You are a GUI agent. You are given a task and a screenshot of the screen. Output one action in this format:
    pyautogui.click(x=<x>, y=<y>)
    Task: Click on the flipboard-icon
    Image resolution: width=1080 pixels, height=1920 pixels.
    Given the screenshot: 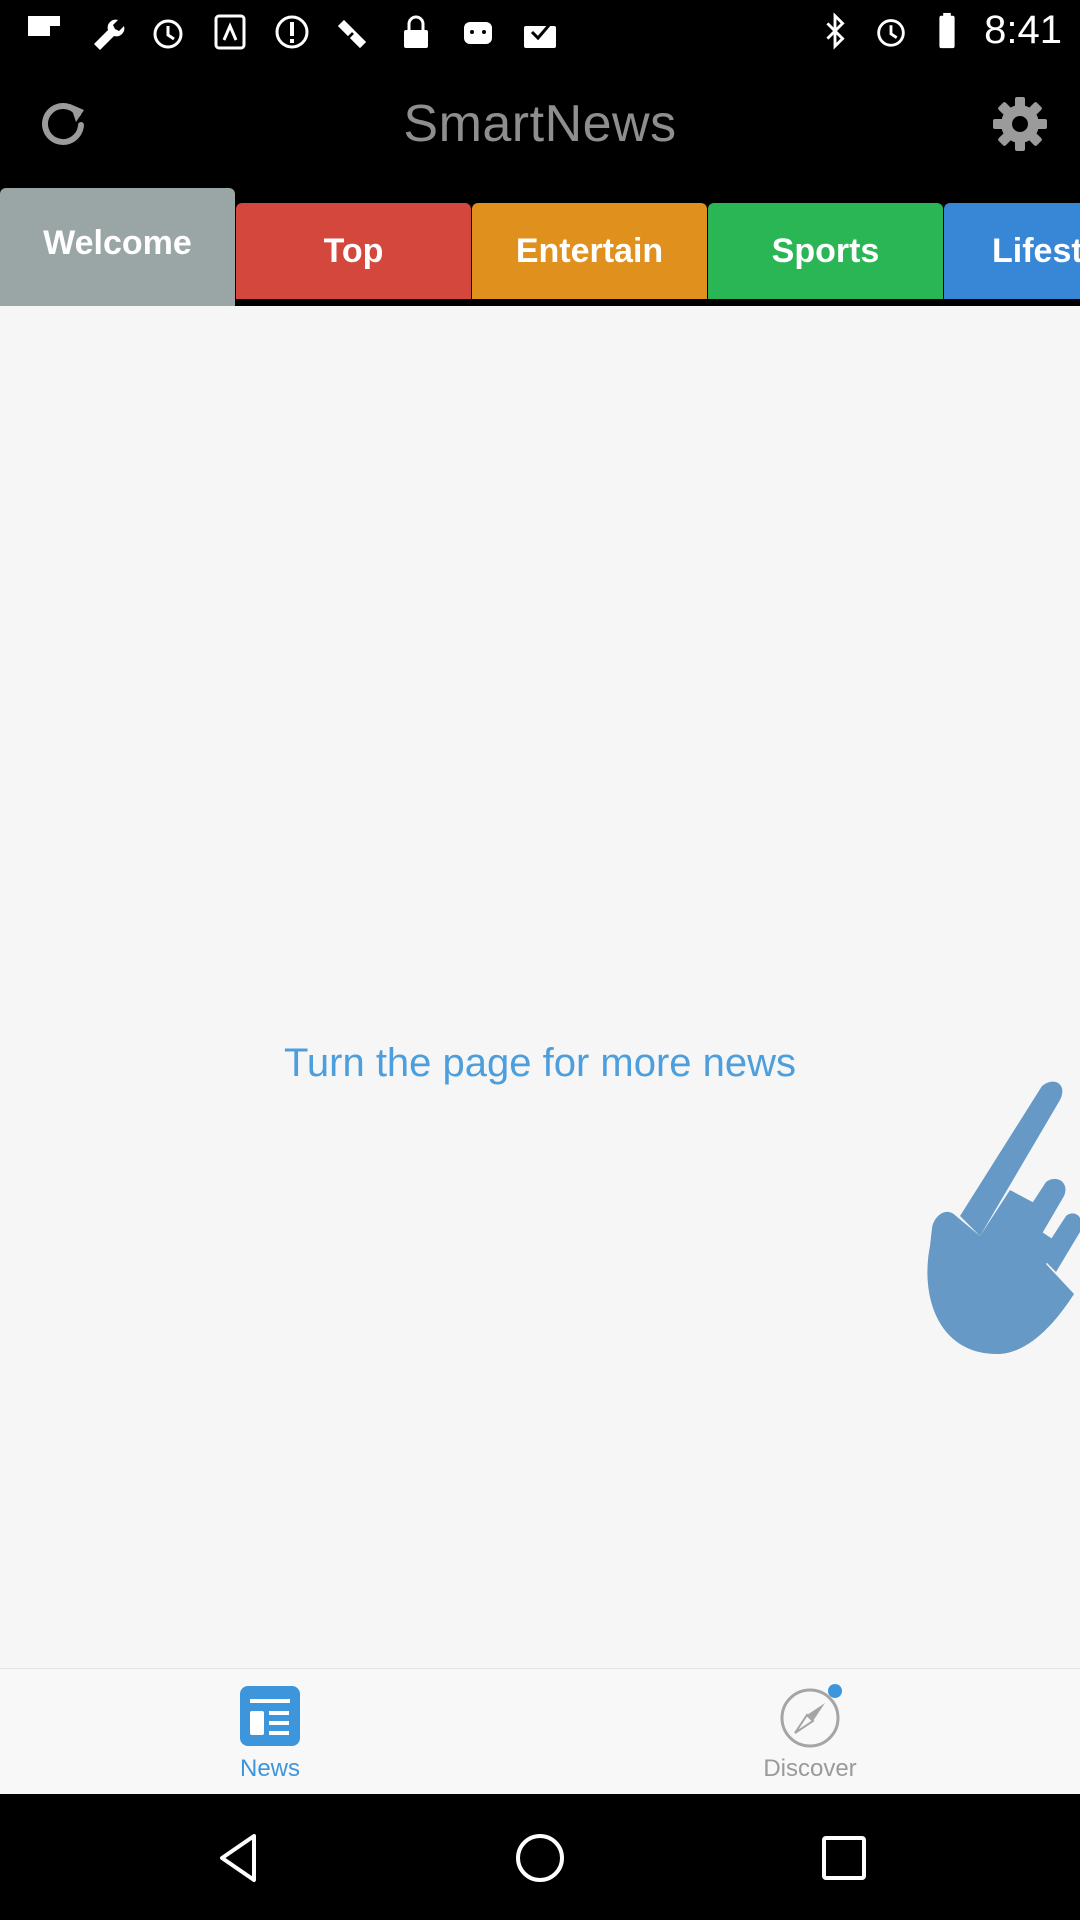 What is the action you would take?
    pyautogui.click(x=44, y=26)
    